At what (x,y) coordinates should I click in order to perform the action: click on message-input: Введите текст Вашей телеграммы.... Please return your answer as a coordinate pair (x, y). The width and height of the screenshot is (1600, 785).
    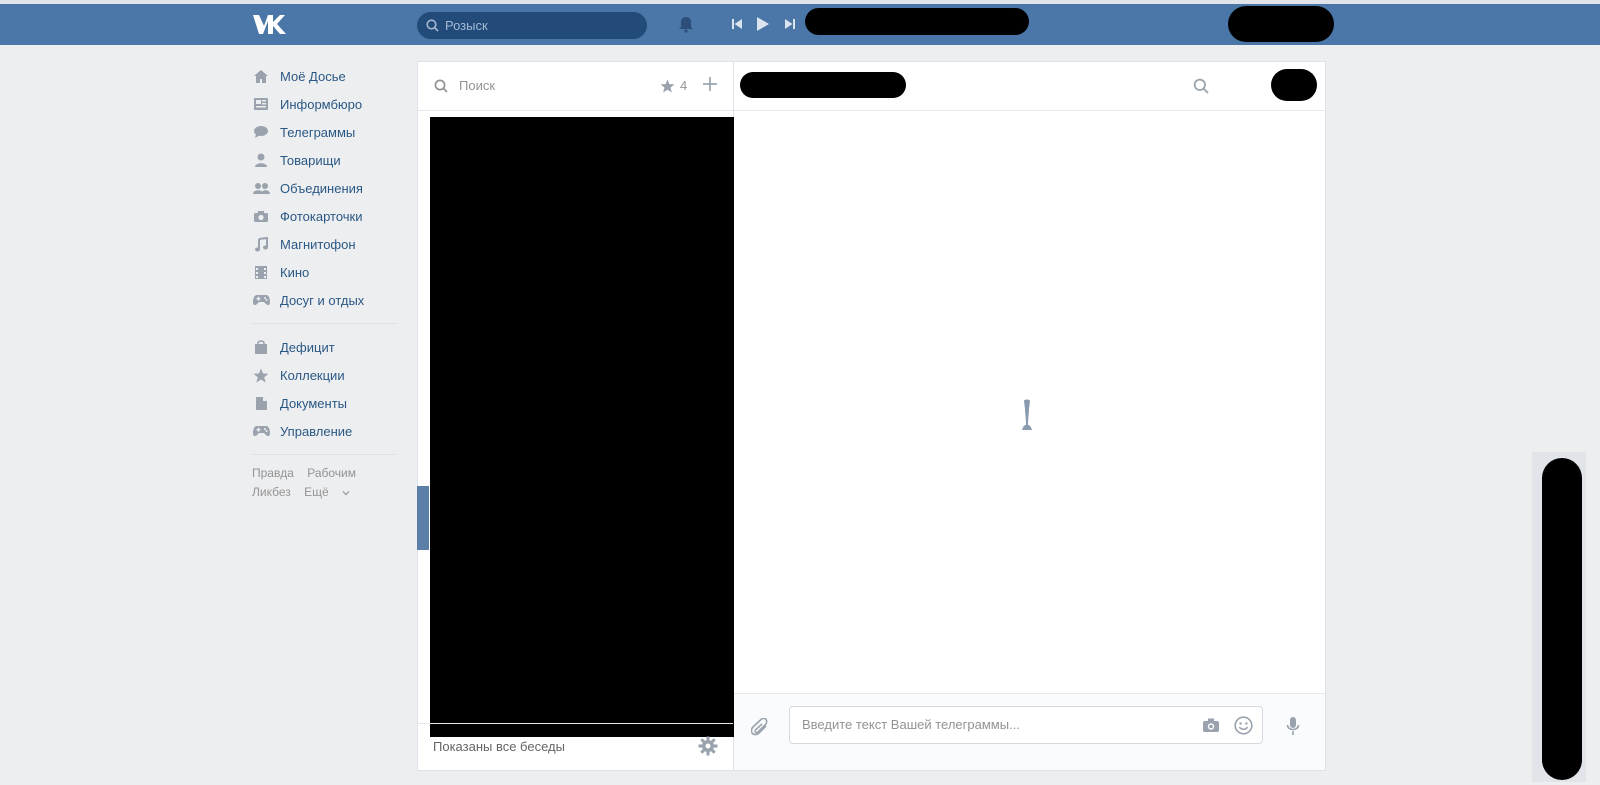
    Looking at the image, I should click on (1026, 725).